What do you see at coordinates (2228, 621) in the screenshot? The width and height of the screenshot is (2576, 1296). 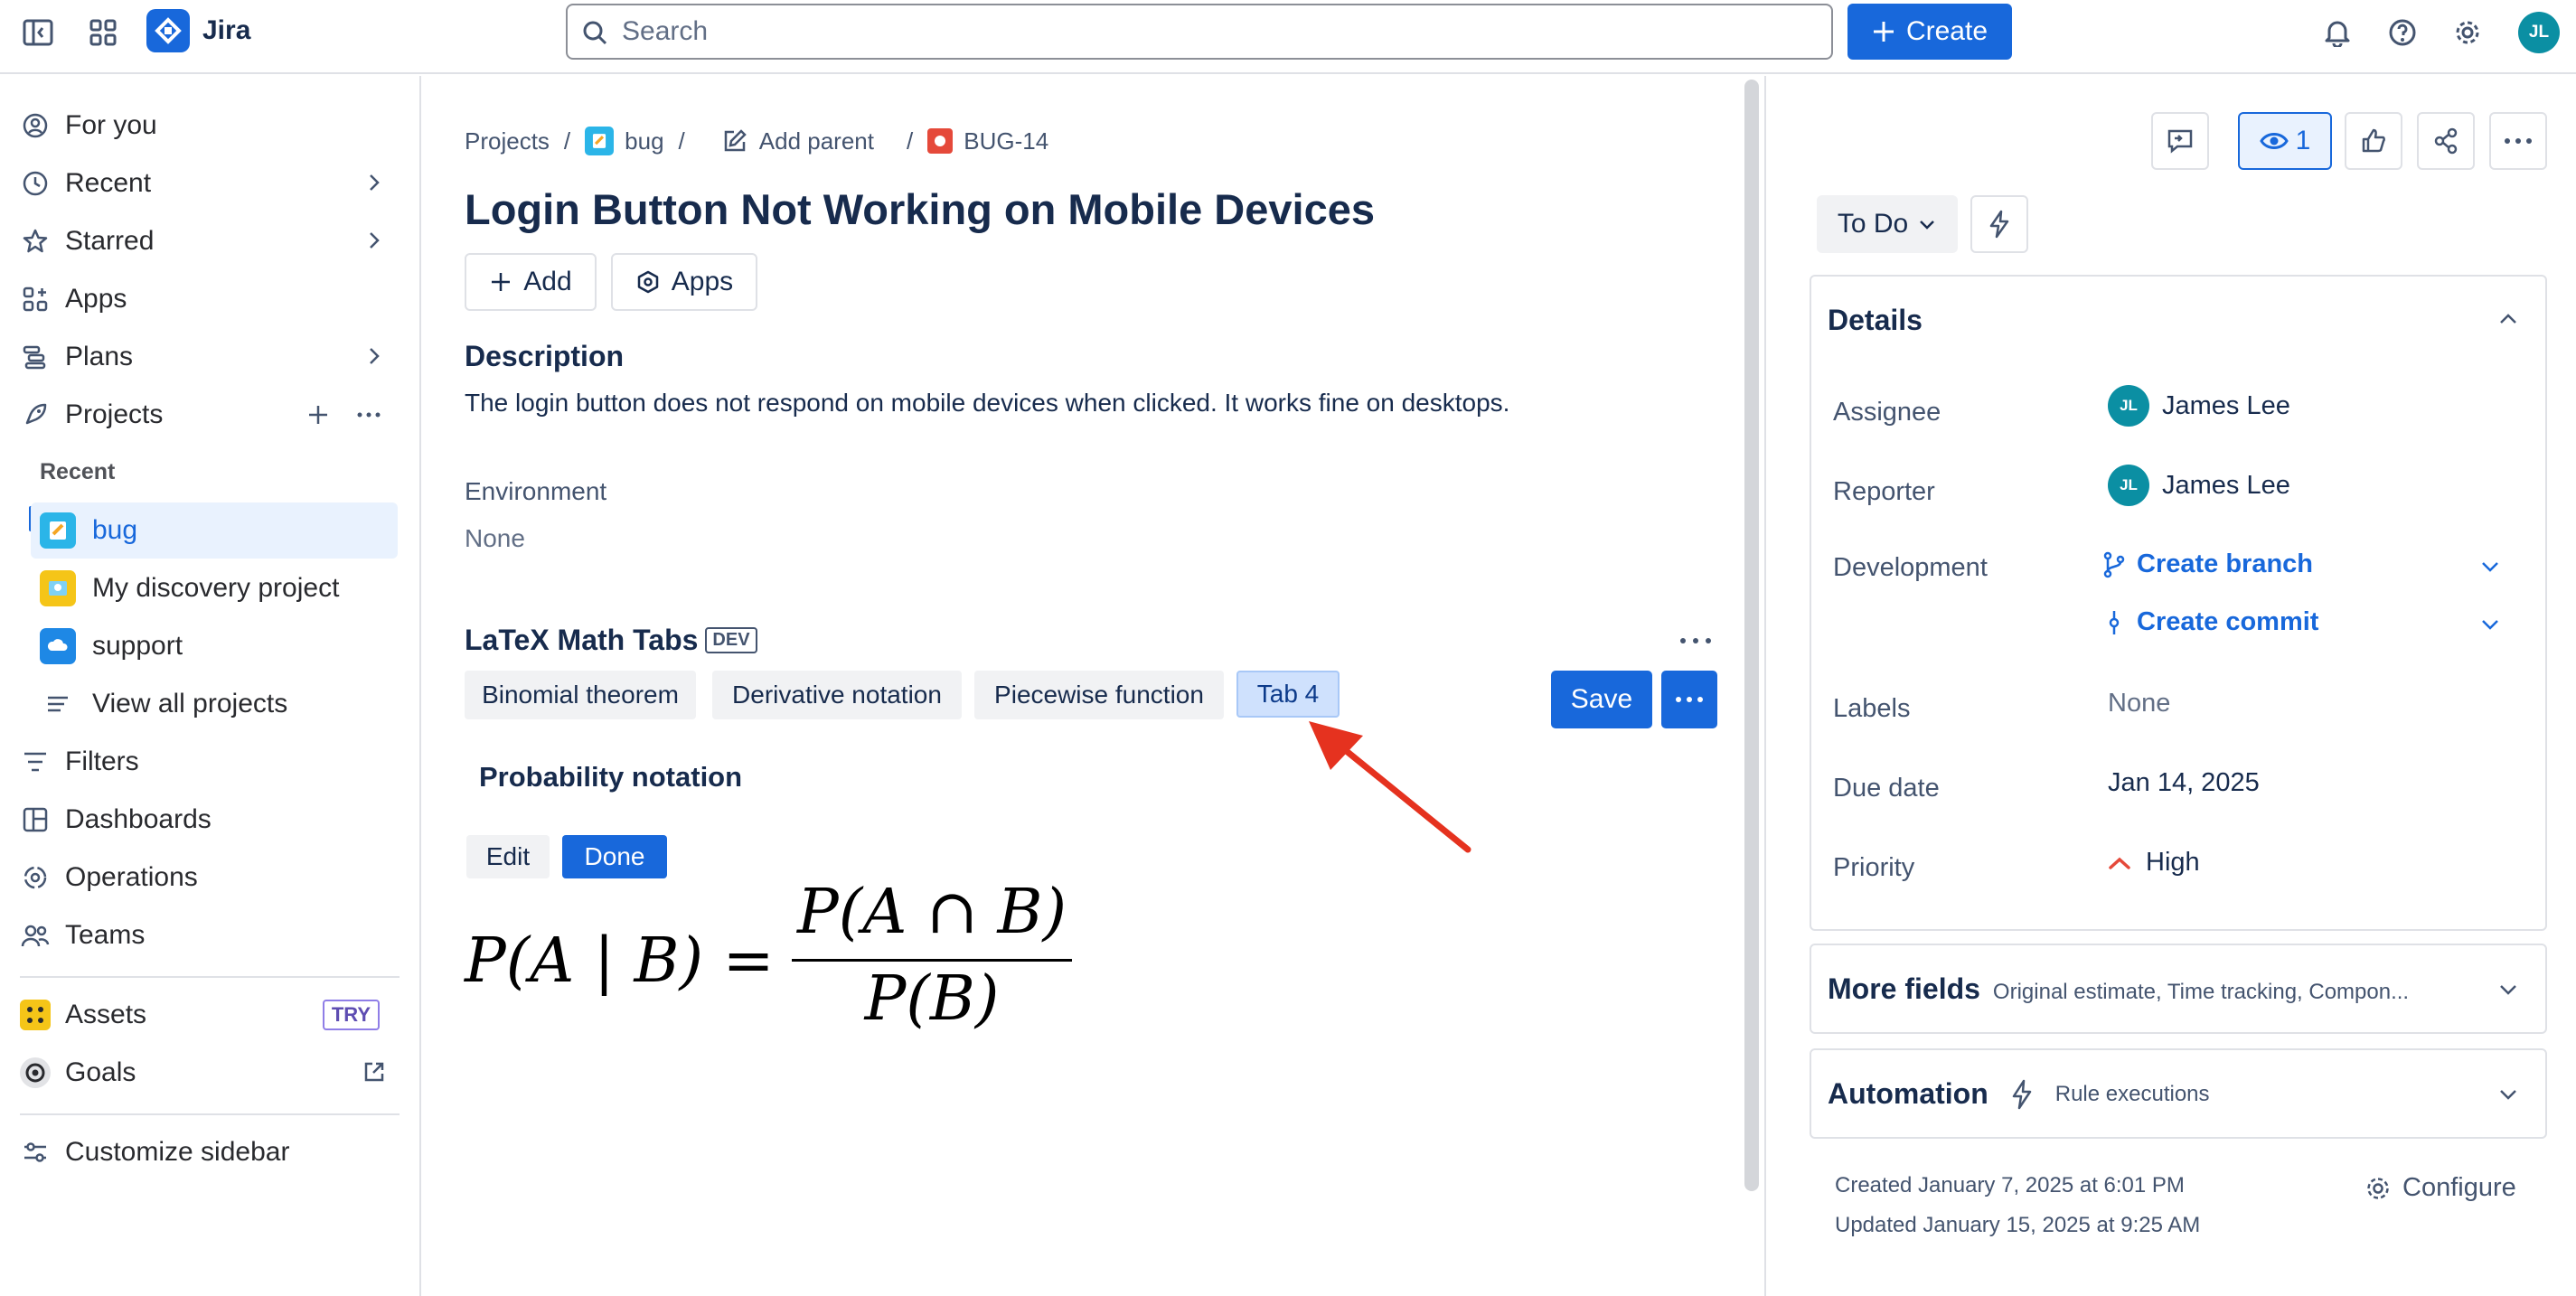 I see `create-commit-label: Create commit` at bounding box center [2228, 621].